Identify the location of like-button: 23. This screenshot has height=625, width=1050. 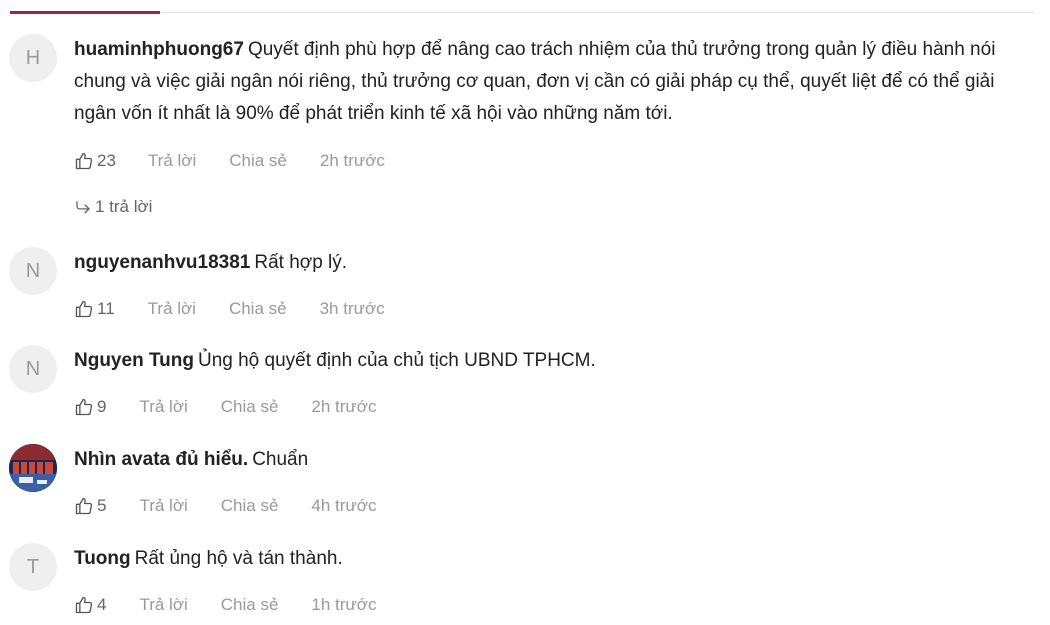
(95, 161).